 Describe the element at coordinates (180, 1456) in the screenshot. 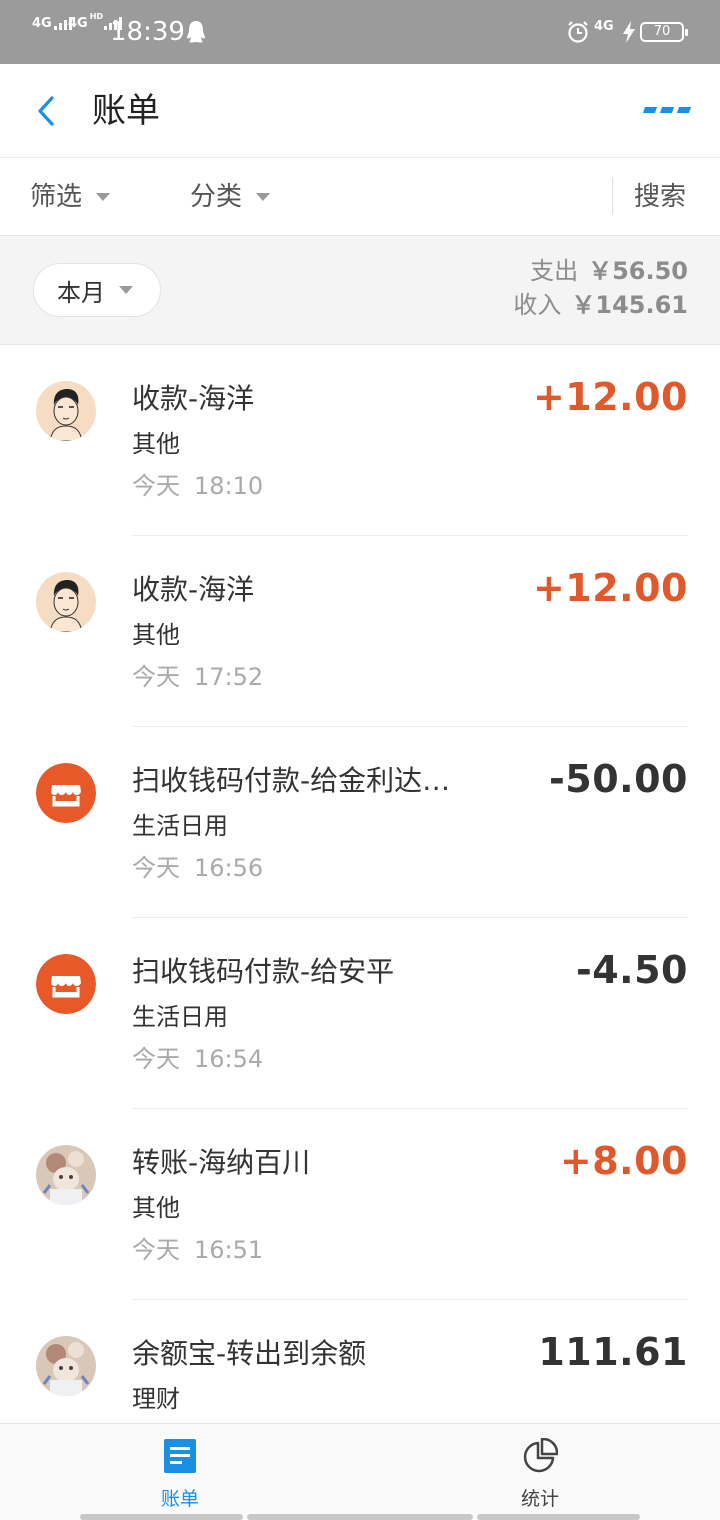

I see `bill-list-icon` at that location.